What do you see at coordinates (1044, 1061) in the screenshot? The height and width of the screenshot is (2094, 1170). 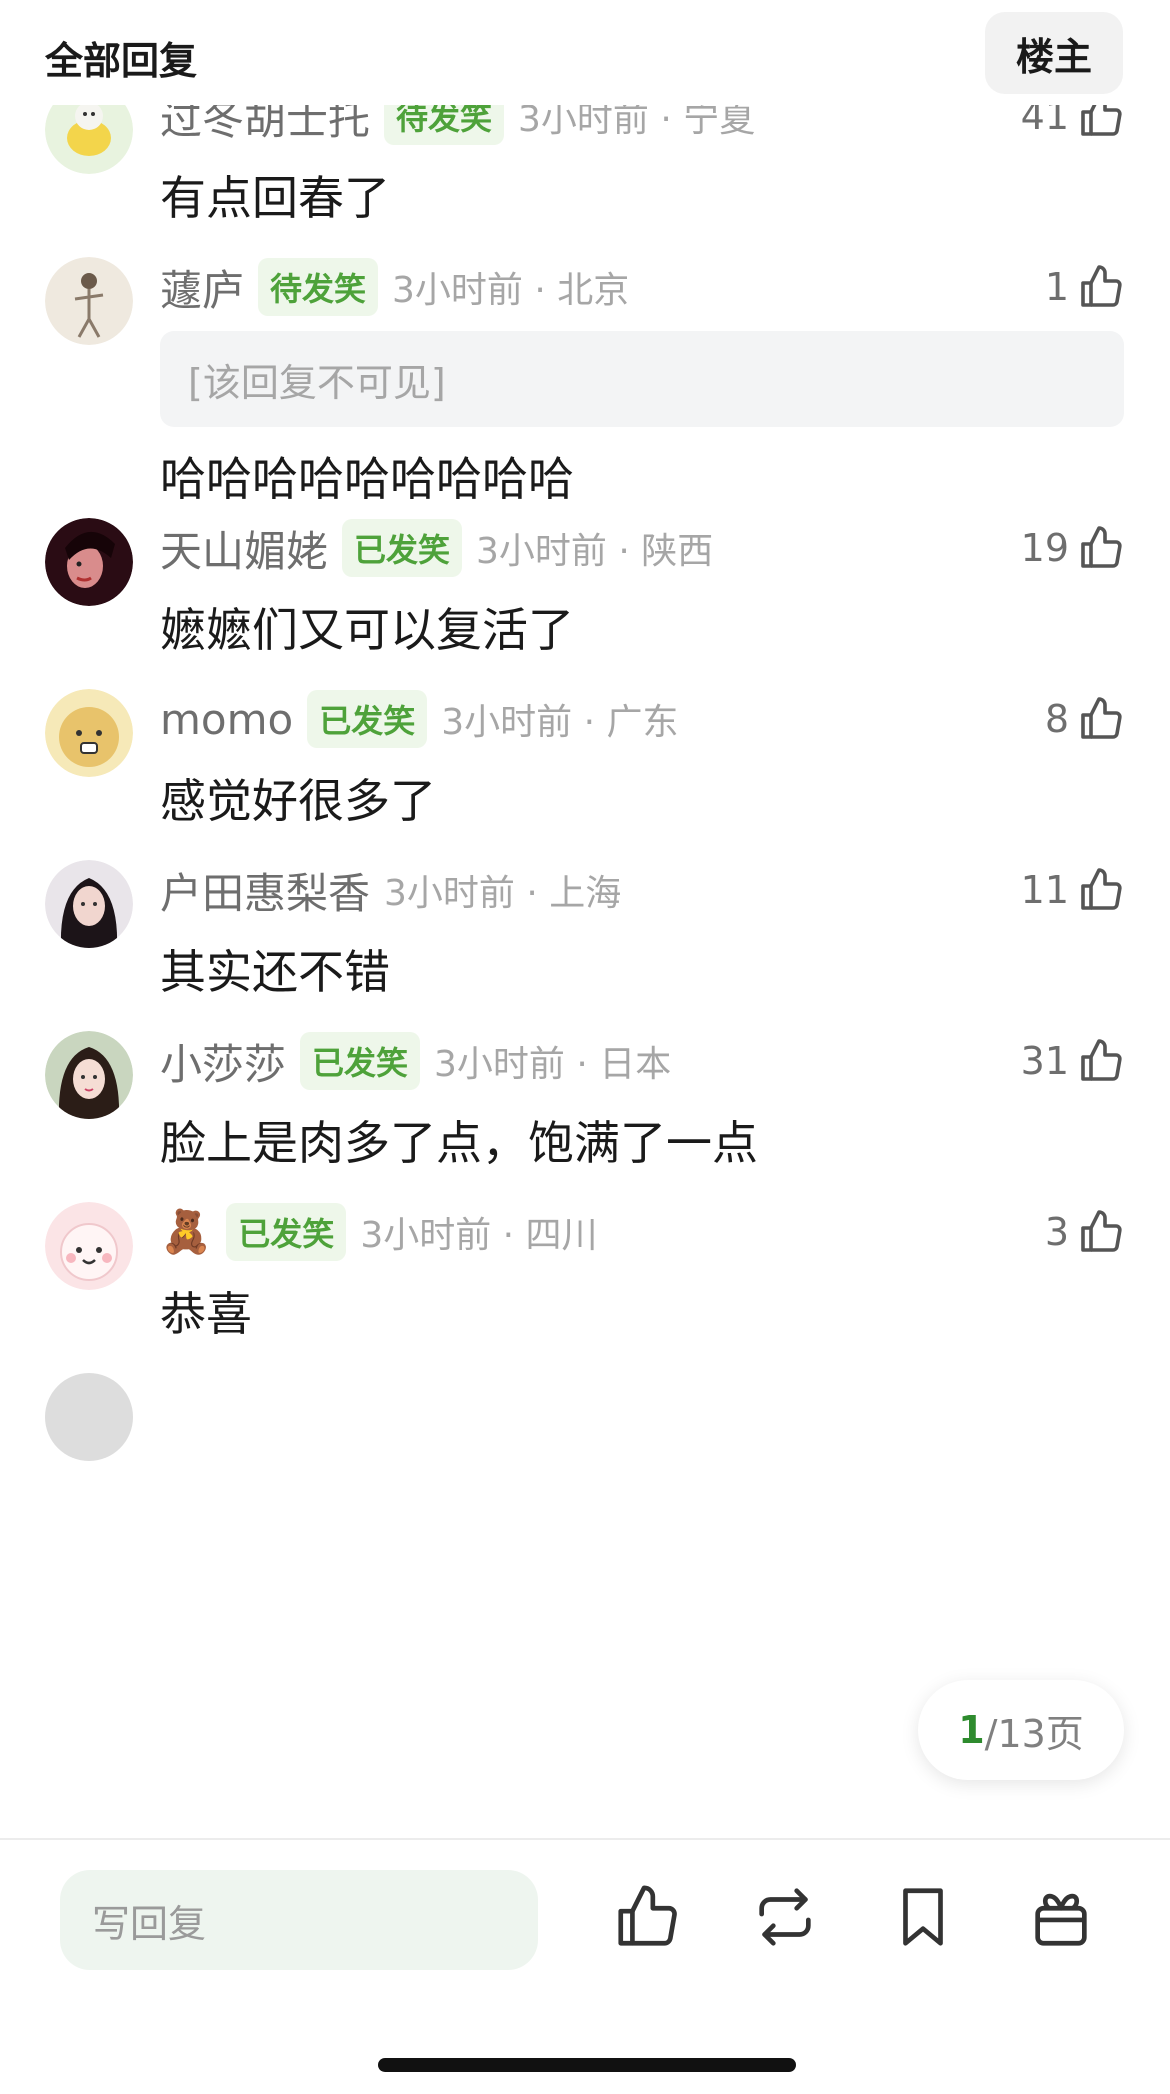 I see `like-count: 31` at bounding box center [1044, 1061].